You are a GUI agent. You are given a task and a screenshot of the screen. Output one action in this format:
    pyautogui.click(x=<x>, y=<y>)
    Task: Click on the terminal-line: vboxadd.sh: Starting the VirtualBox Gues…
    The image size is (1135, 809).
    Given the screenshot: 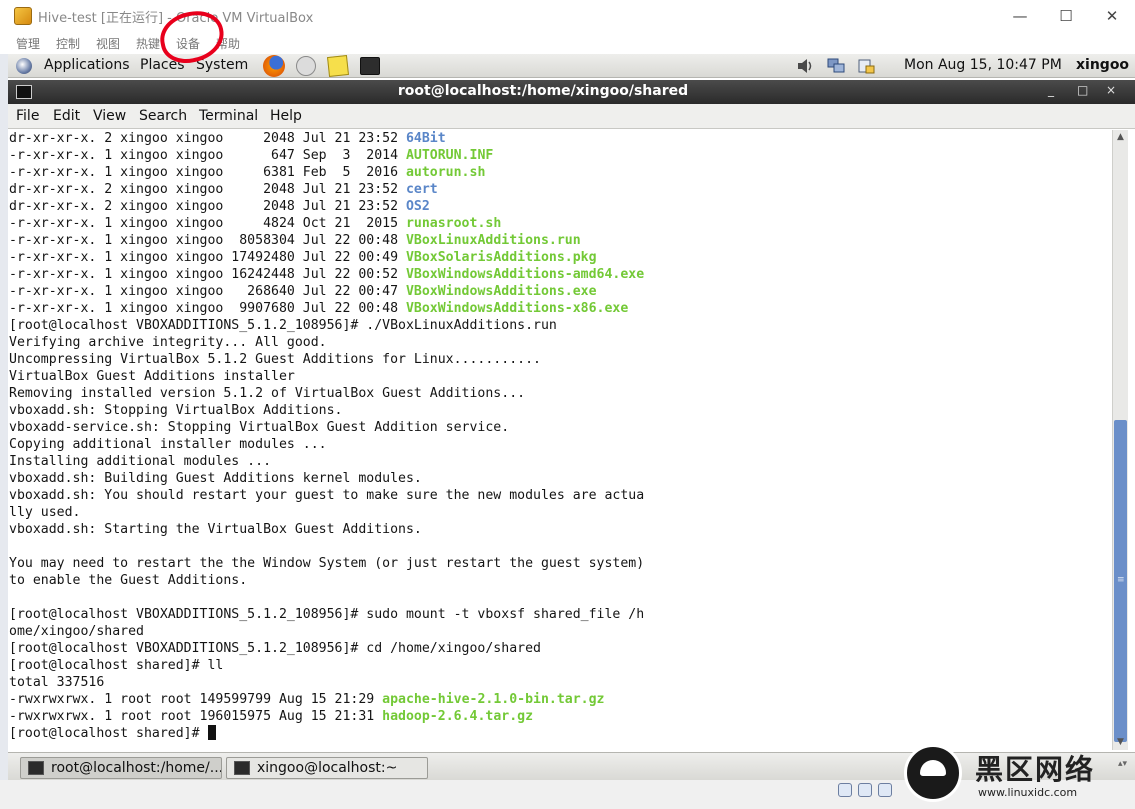 What is the action you would take?
    pyautogui.click(x=326, y=529)
    